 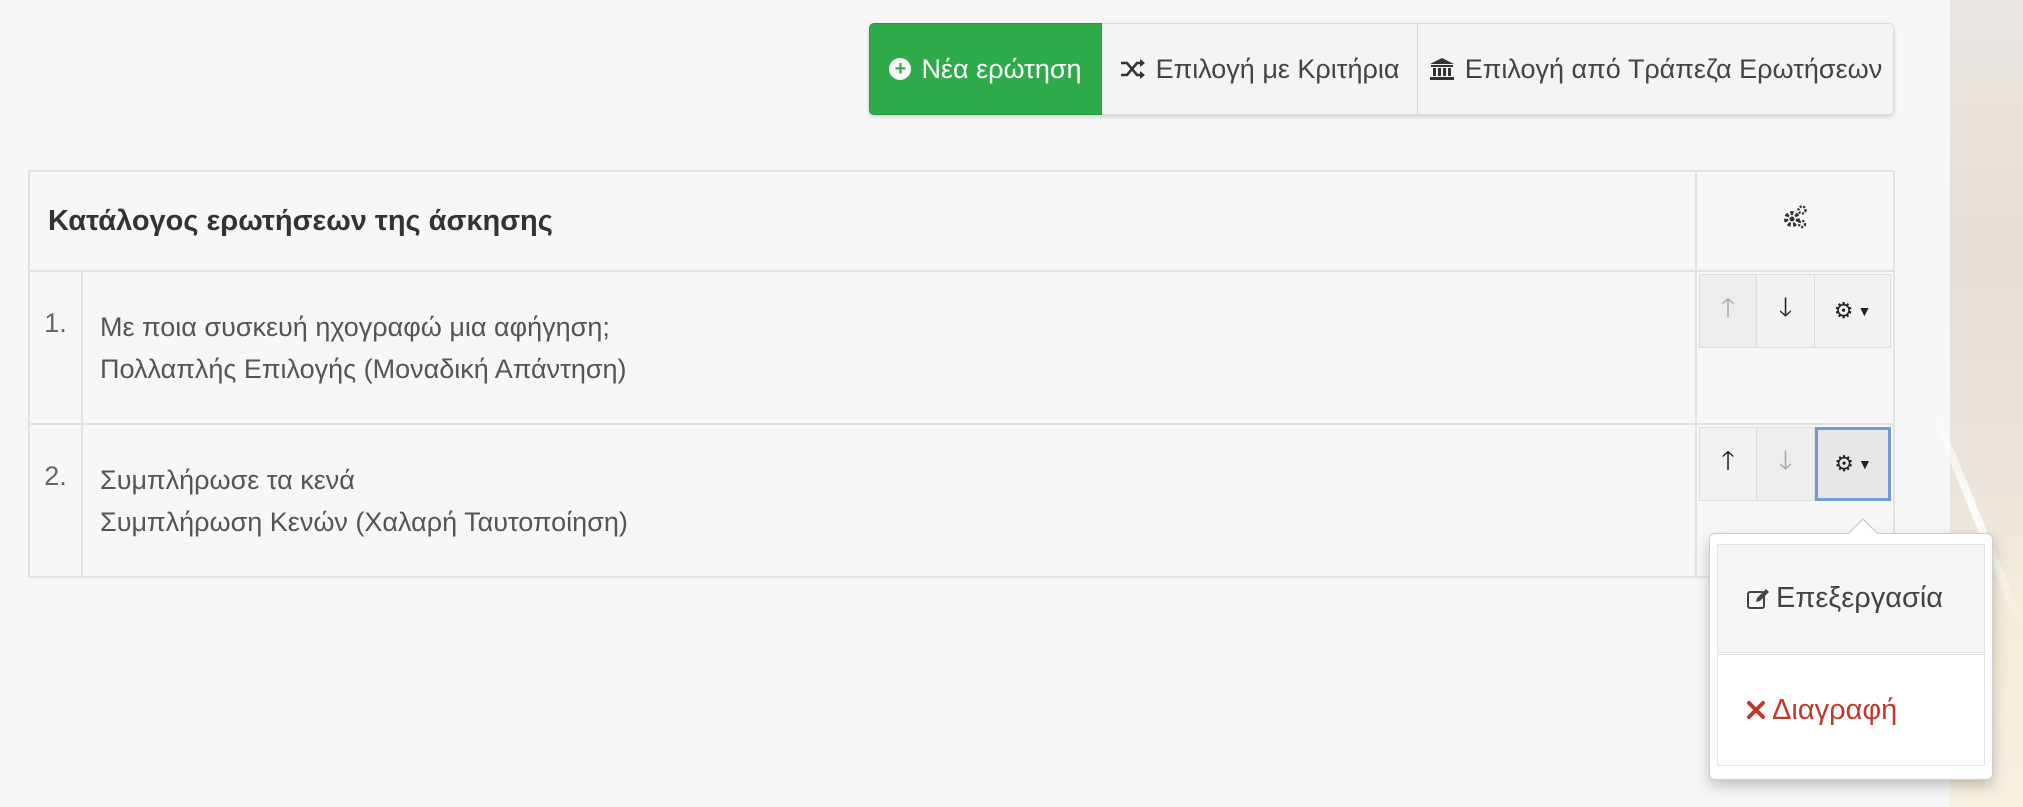 I want to click on row-actions: 🡑 🡓 ⚙ ▼, so click(x=1795, y=347).